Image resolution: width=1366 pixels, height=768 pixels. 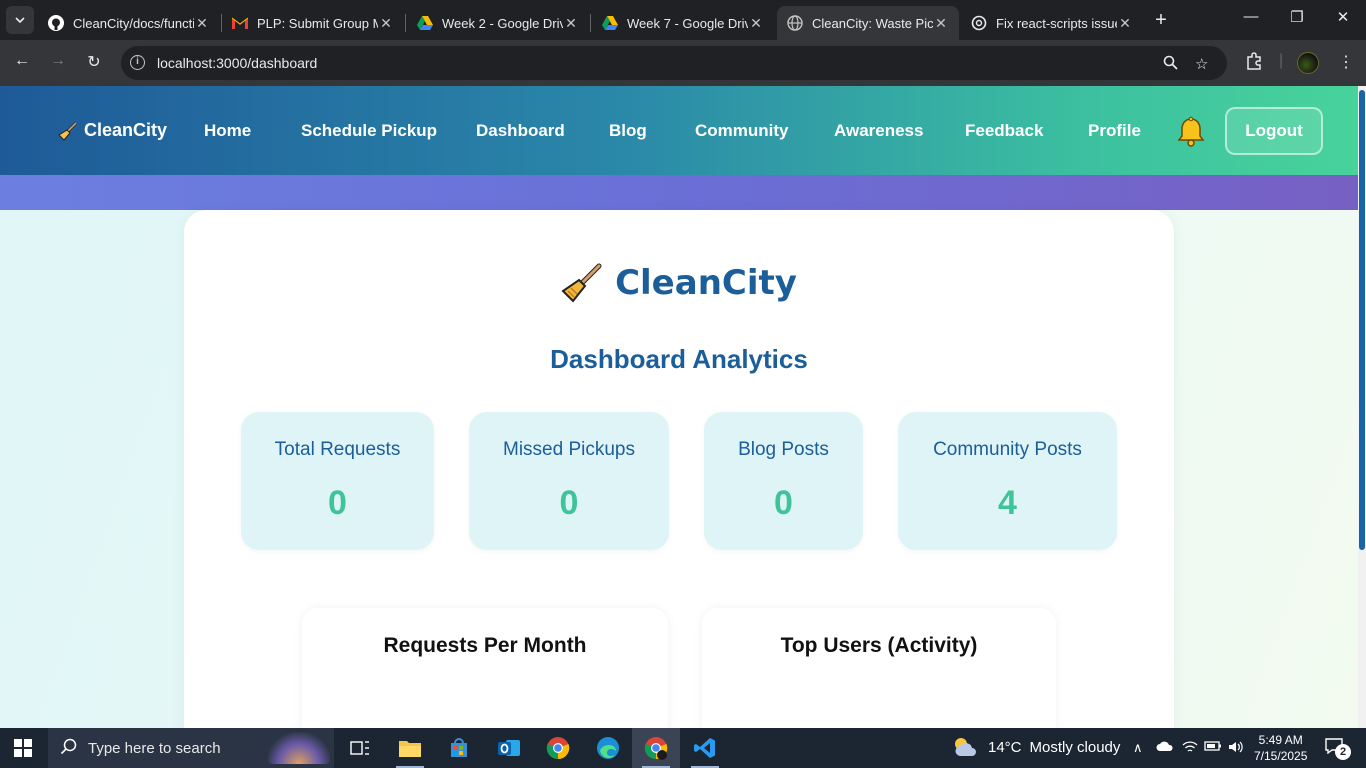 What do you see at coordinates (502, 23) in the screenshot?
I see `tab-title: Week 2 - Google Driv` at bounding box center [502, 23].